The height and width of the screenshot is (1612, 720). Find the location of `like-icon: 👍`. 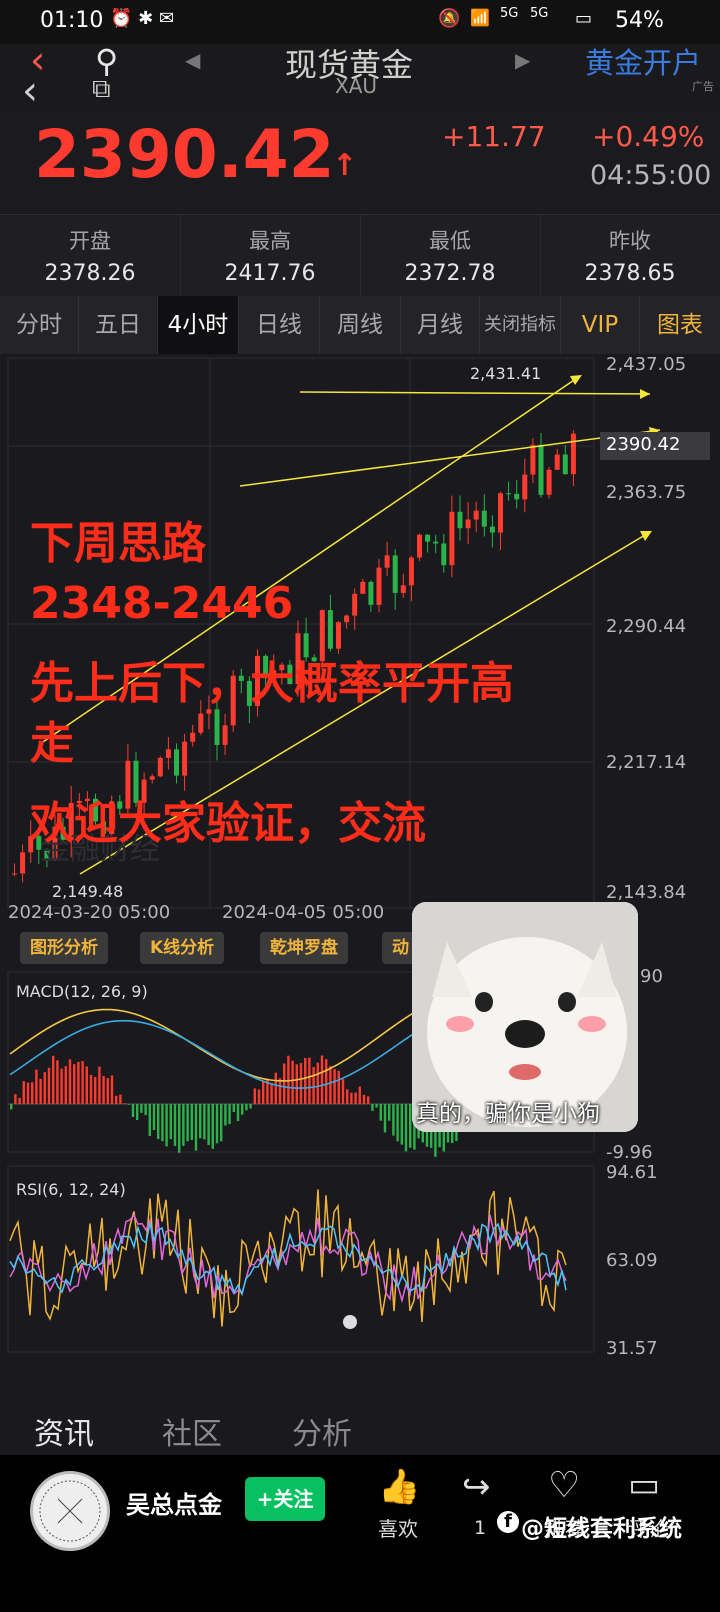

like-icon: 👍 is located at coordinates (399, 1487).